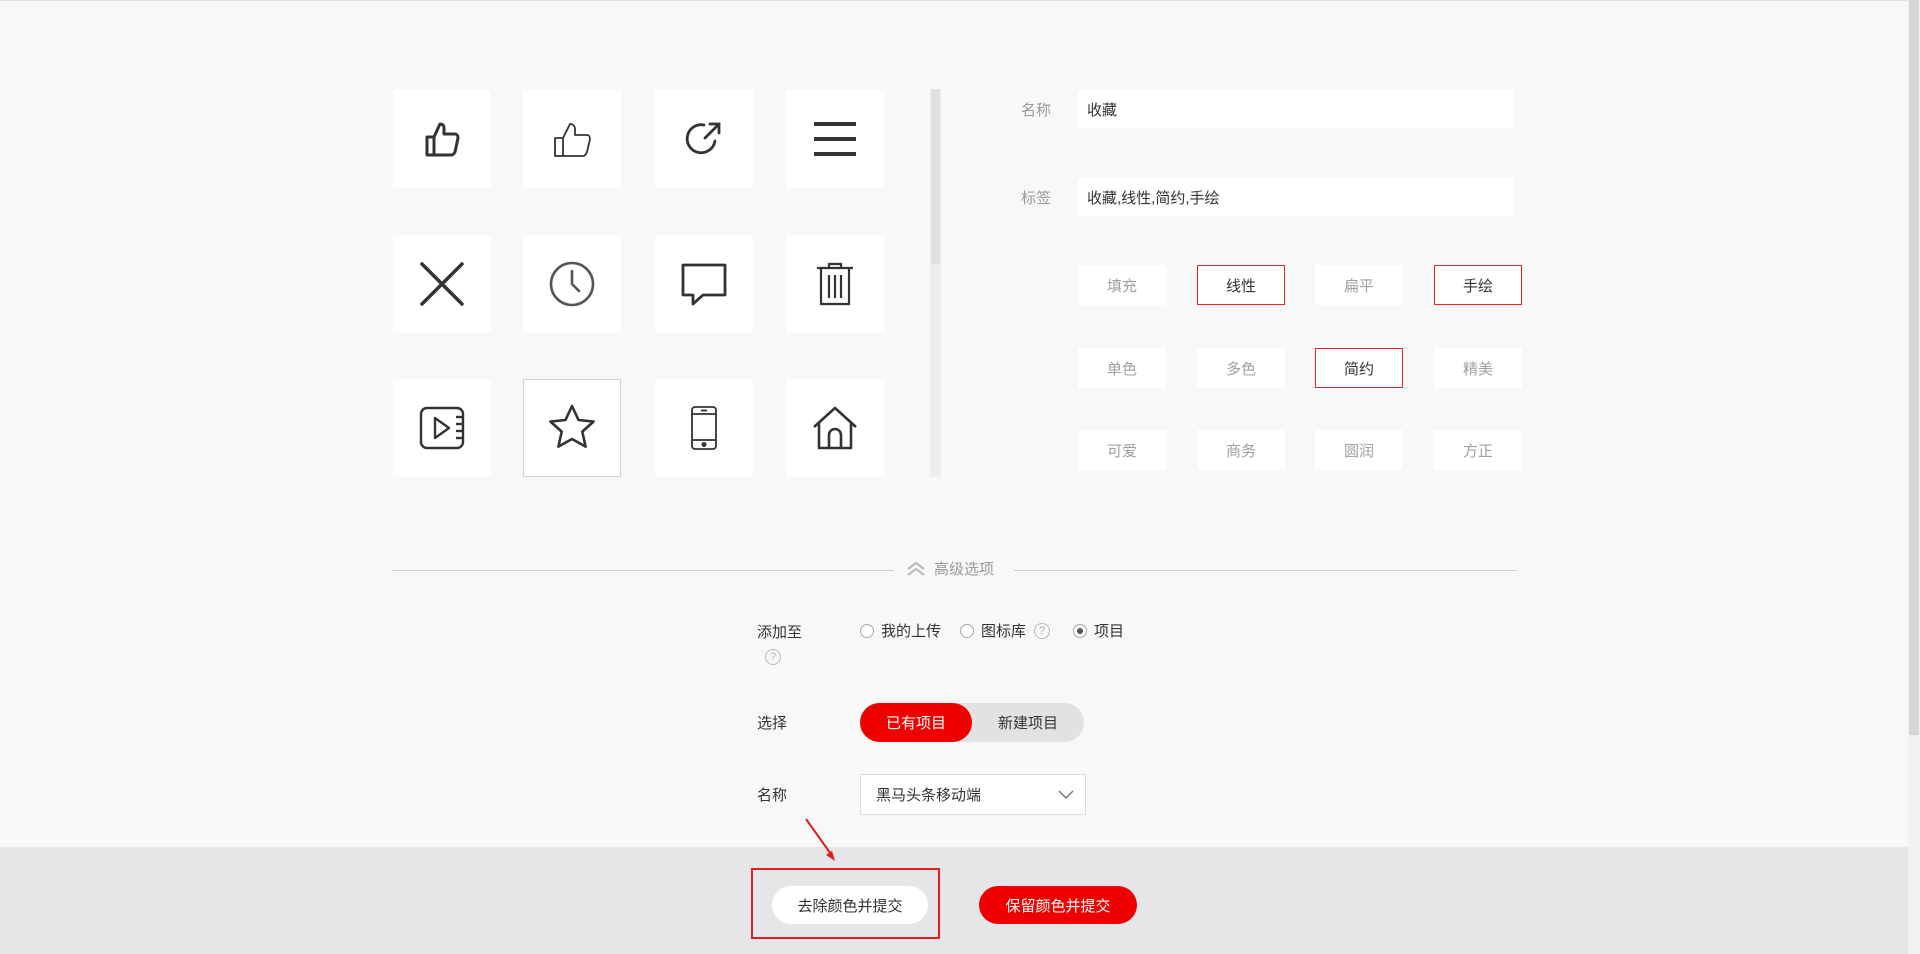 This screenshot has height=954, width=1920. I want to click on thumbs-up-bold-icon, so click(442, 139).